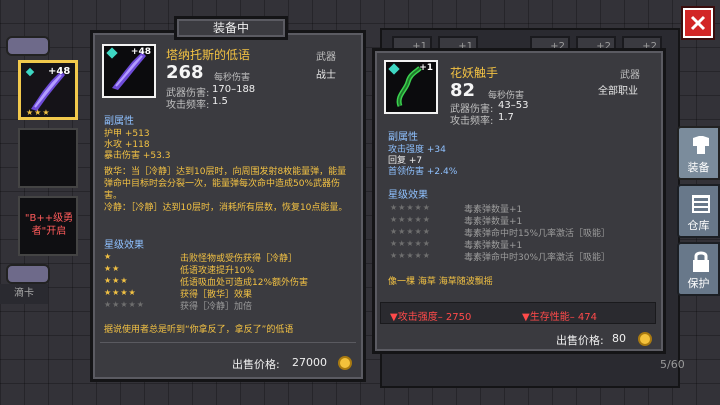 The width and height of the screenshot is (720, 405). What do you see at coordinates (698, 167) in the screenshot?
I see `equip-label: 装备` at bounding box center [698, 167].